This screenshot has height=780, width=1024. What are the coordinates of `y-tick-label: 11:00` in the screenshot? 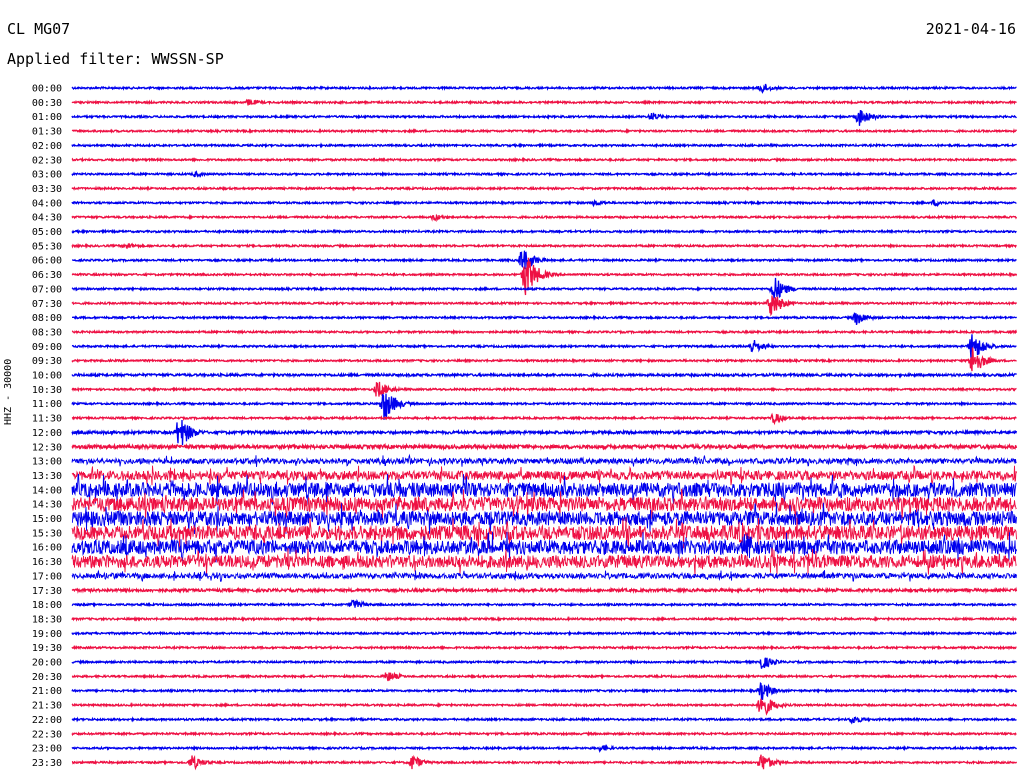 It's located at (47, 404).